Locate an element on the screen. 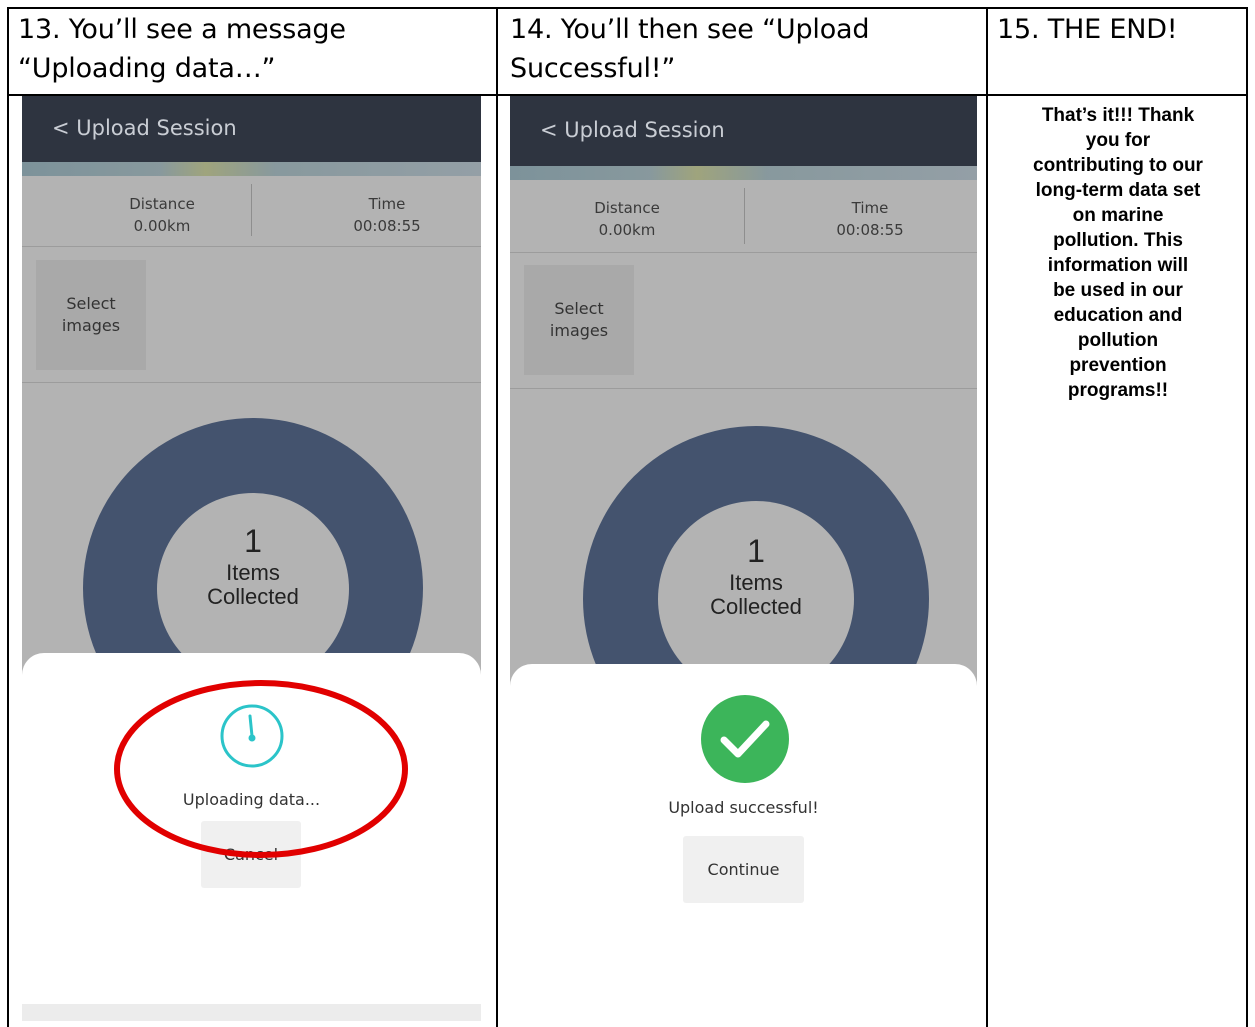  end-message-line-8: be used in our is located at coordinates (1118, 290).